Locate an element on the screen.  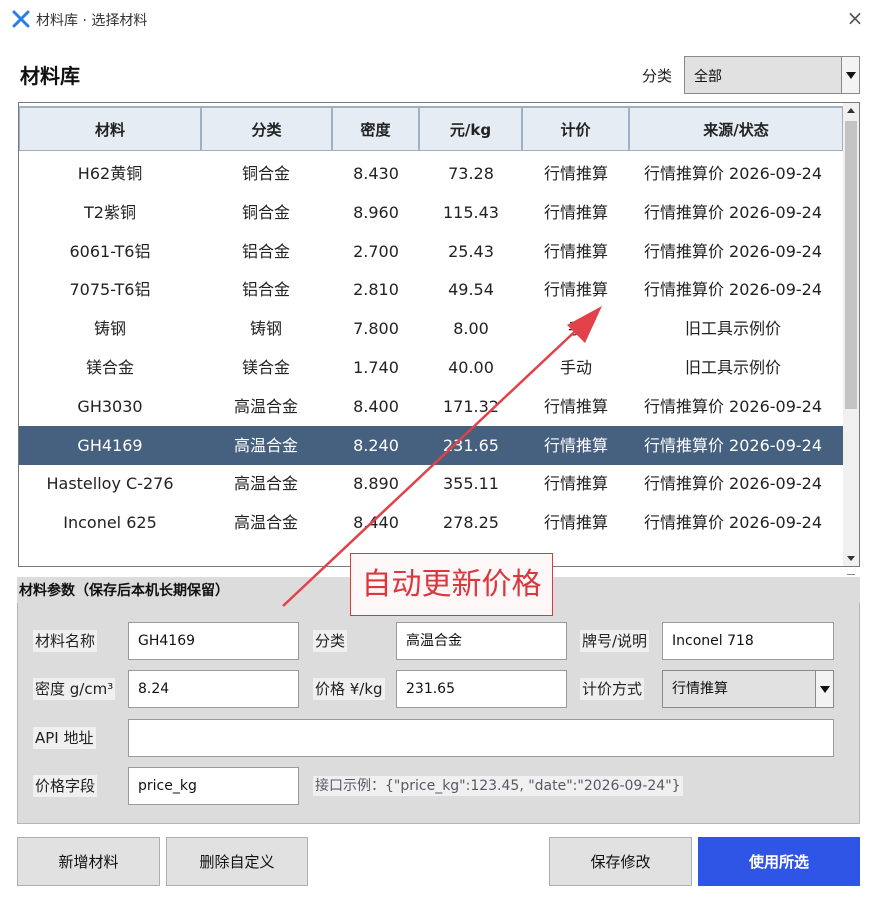
price-input: 231.65 is located at coordinates (481, 689).